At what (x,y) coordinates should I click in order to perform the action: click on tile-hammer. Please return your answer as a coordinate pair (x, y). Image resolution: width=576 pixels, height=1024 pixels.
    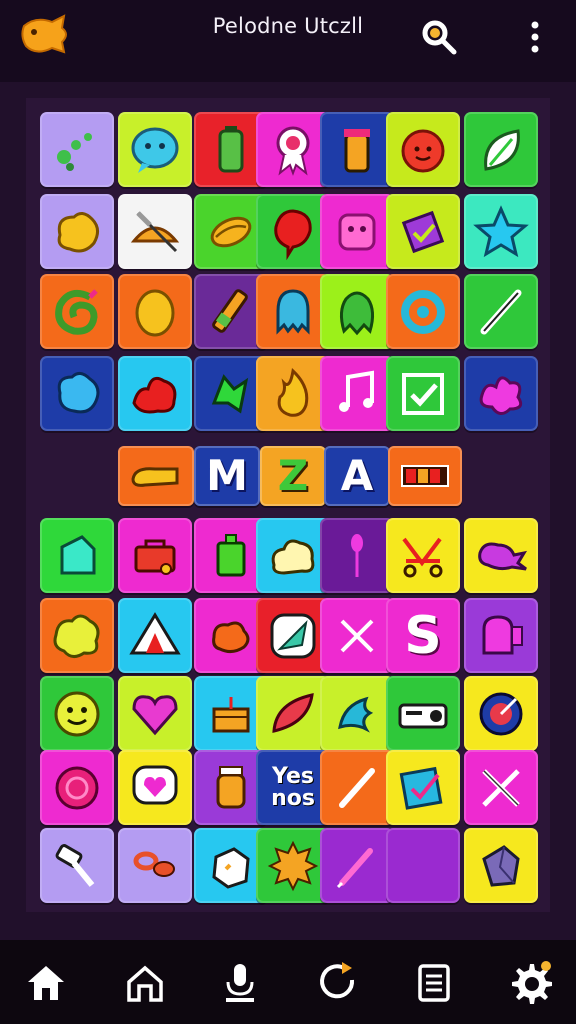
    Looking at the image, I should click on (77, 865).